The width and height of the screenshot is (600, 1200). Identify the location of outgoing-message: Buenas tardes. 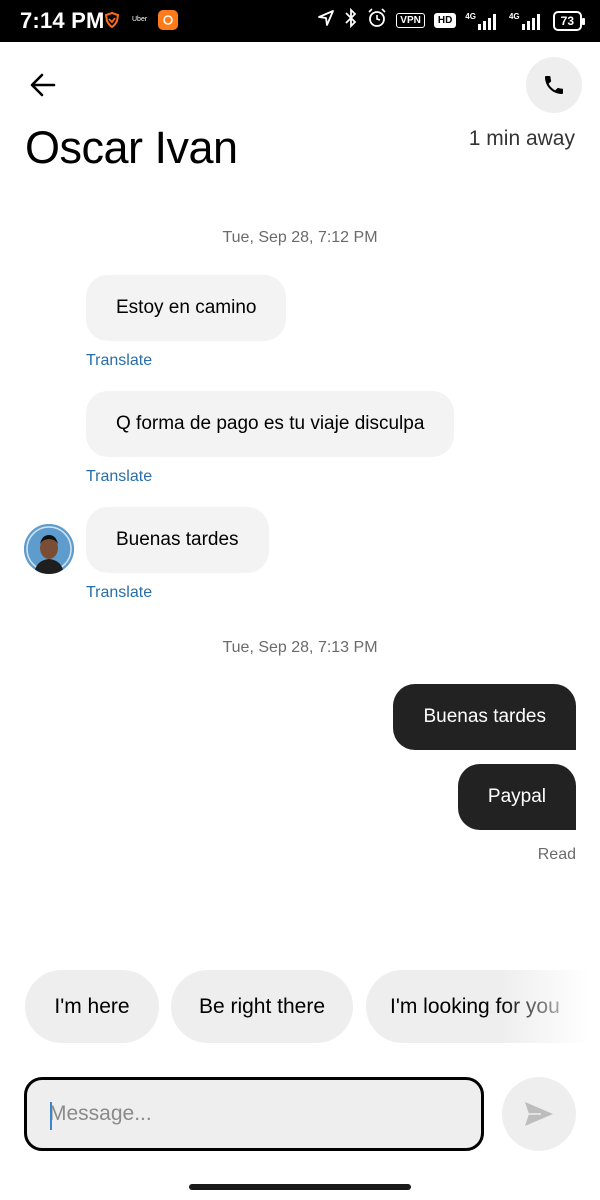
(484, 717).